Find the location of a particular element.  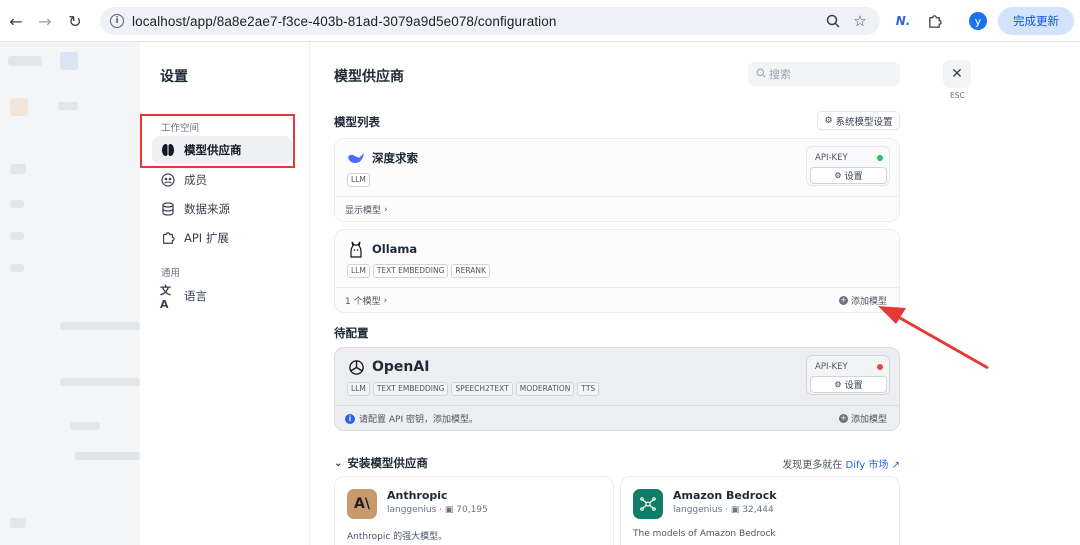

whale-logo-icon is located at coordinates (356, 158).